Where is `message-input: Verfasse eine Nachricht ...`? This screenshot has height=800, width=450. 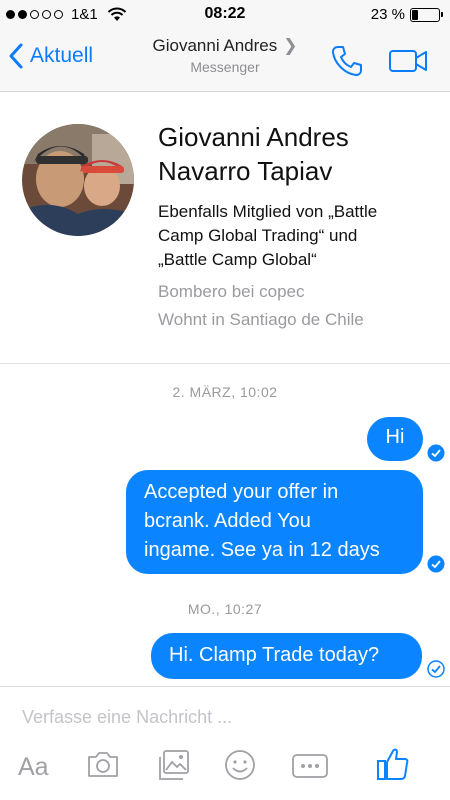
message-input: Verfasse eine Nachricht ... is located at coordinates (127, 717).